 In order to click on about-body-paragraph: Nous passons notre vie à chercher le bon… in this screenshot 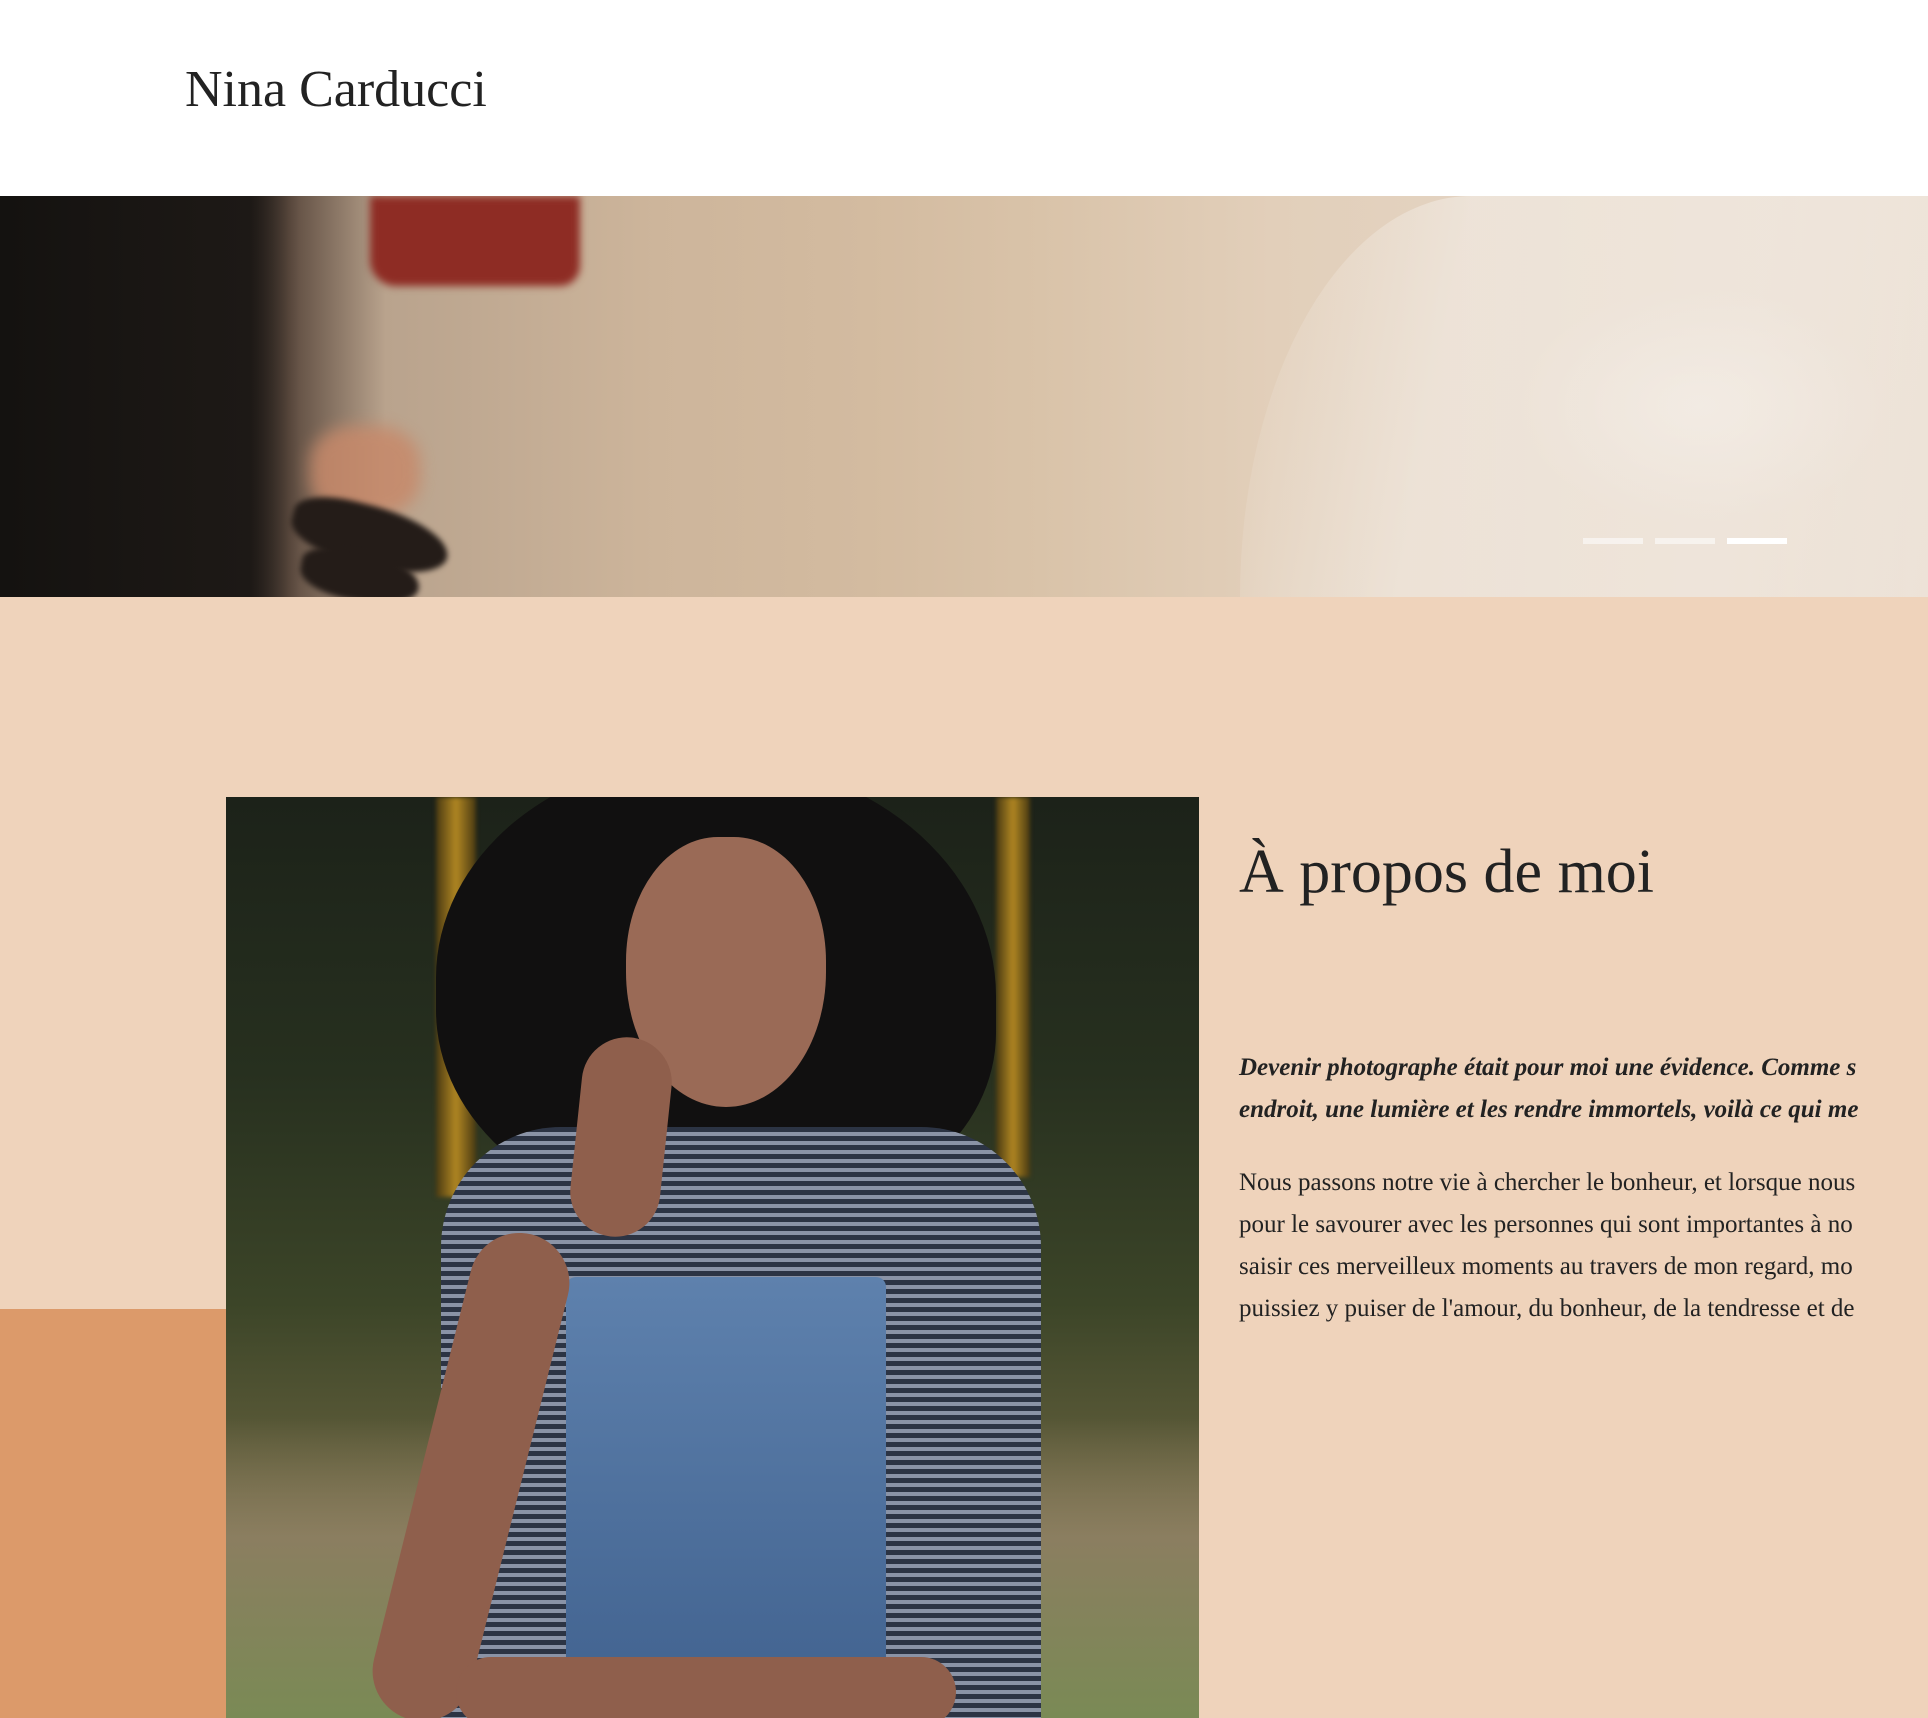, I will do `click(1583, 1246)`.